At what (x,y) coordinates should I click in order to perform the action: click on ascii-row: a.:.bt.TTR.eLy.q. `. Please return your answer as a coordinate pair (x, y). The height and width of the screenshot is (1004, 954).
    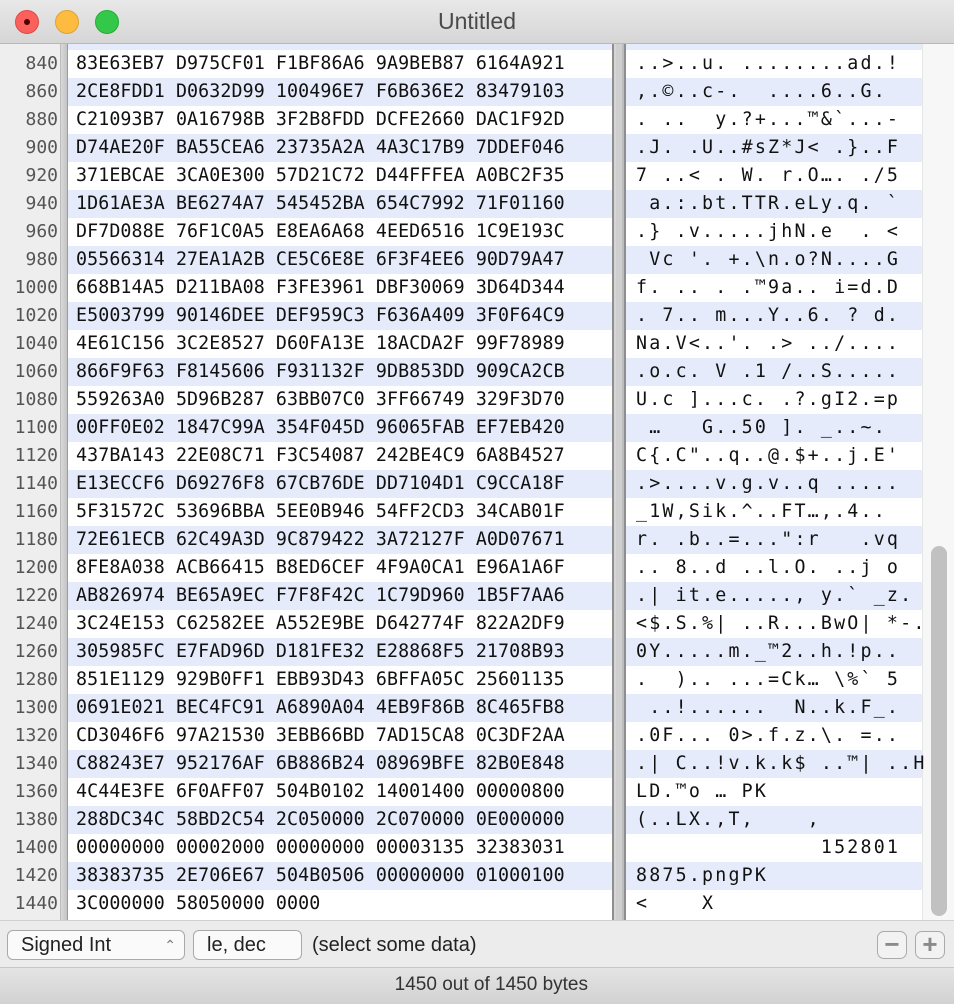
    Looking at the image, I should click on (779, 204).